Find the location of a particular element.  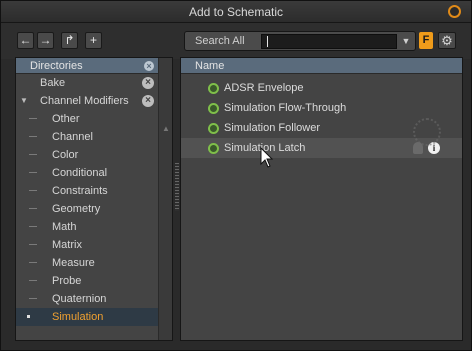

directory-item-math: Math is located at coordinates (87, 227).